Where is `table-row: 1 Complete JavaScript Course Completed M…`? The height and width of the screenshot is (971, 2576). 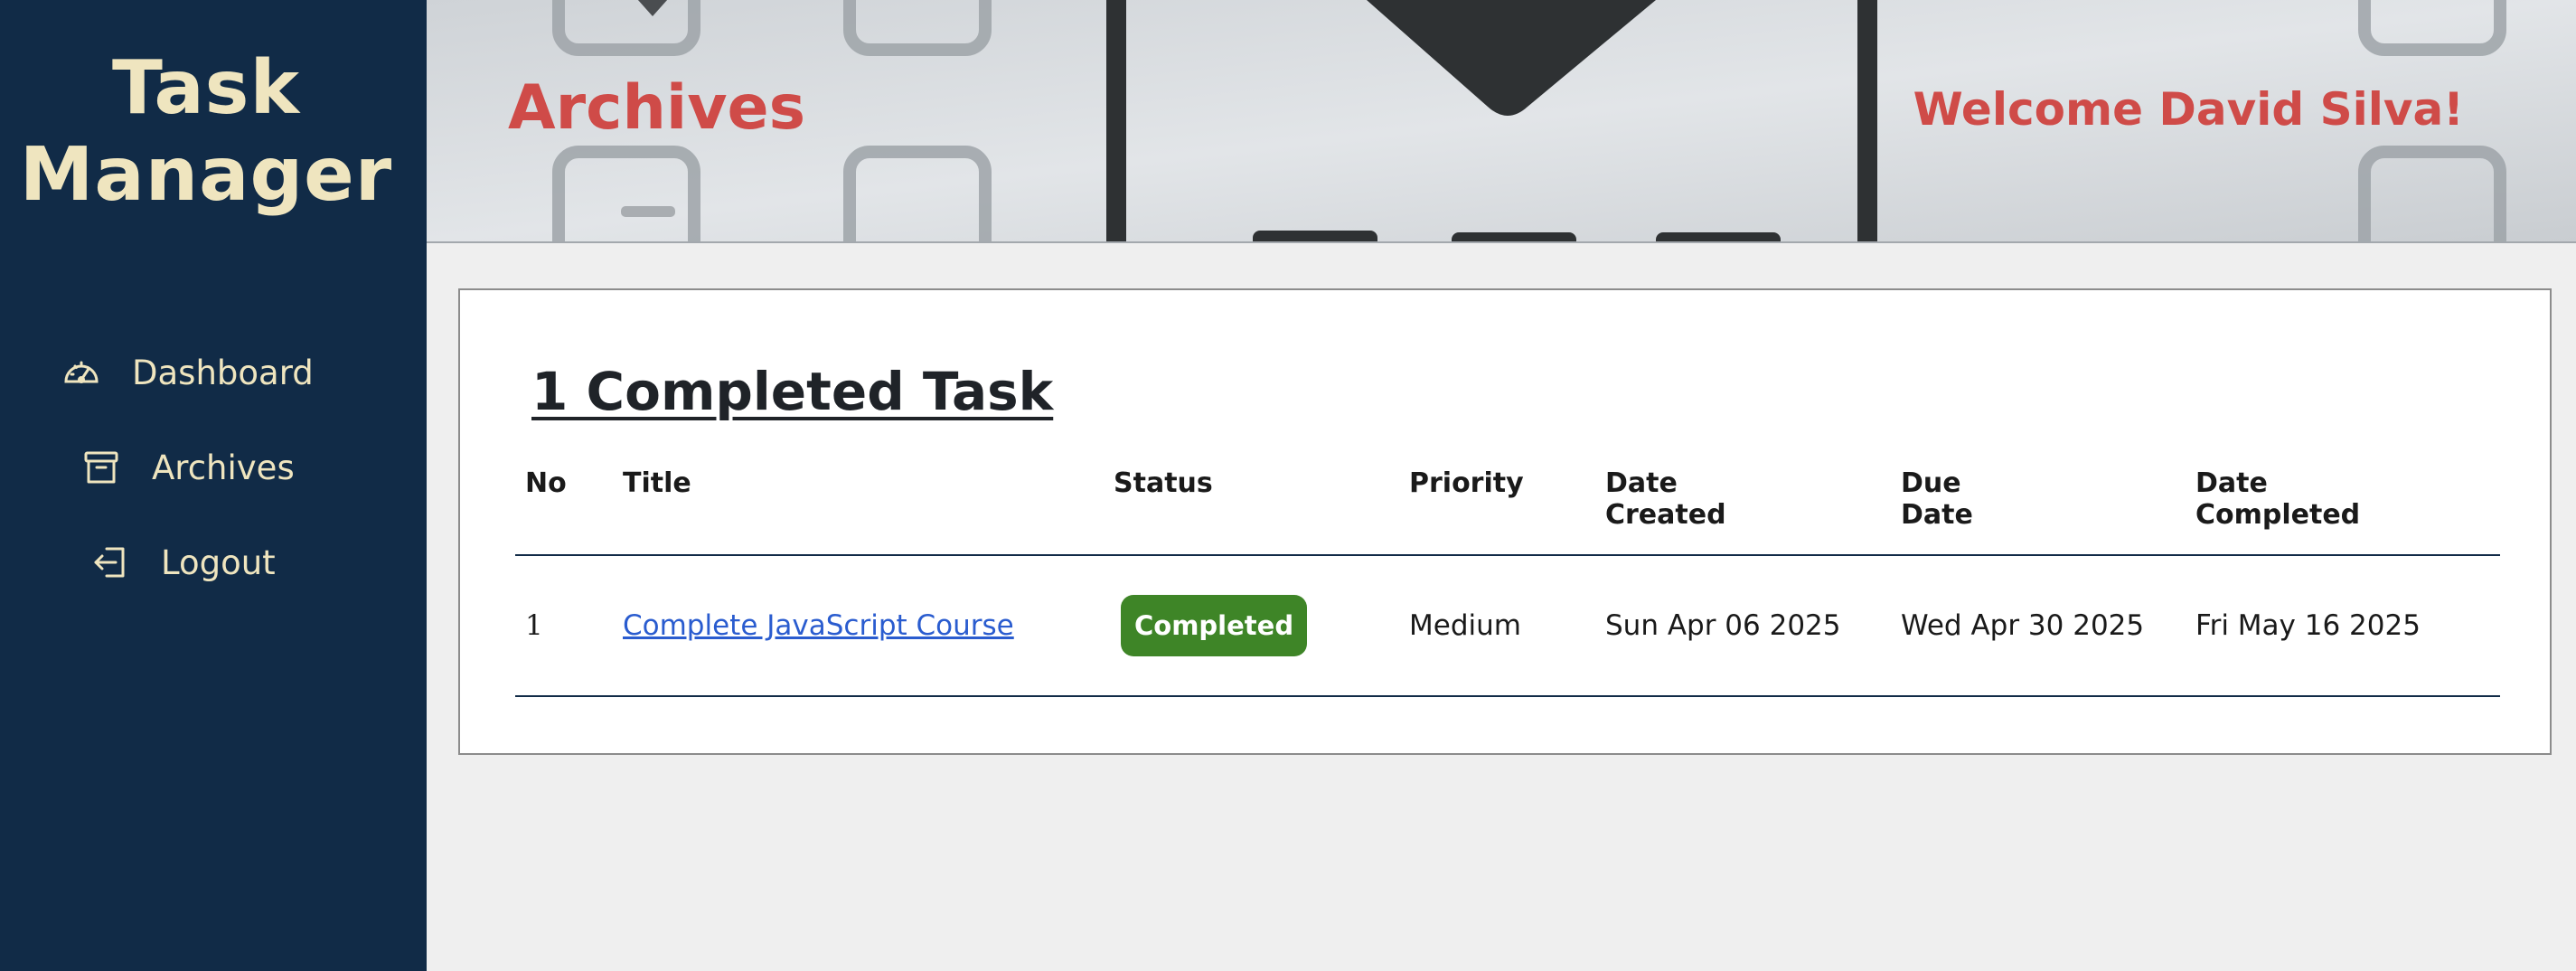
table-row: 1 Complete JavaScript Course Completed M… is located at coordinates (1507, 626).